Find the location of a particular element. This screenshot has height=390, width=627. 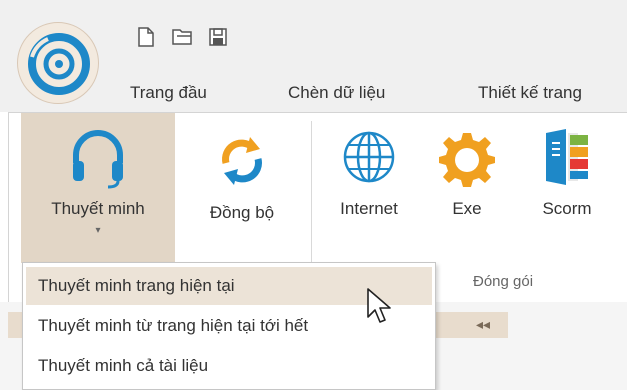

quick-access-toolbar is located at coordinates (199, 38).